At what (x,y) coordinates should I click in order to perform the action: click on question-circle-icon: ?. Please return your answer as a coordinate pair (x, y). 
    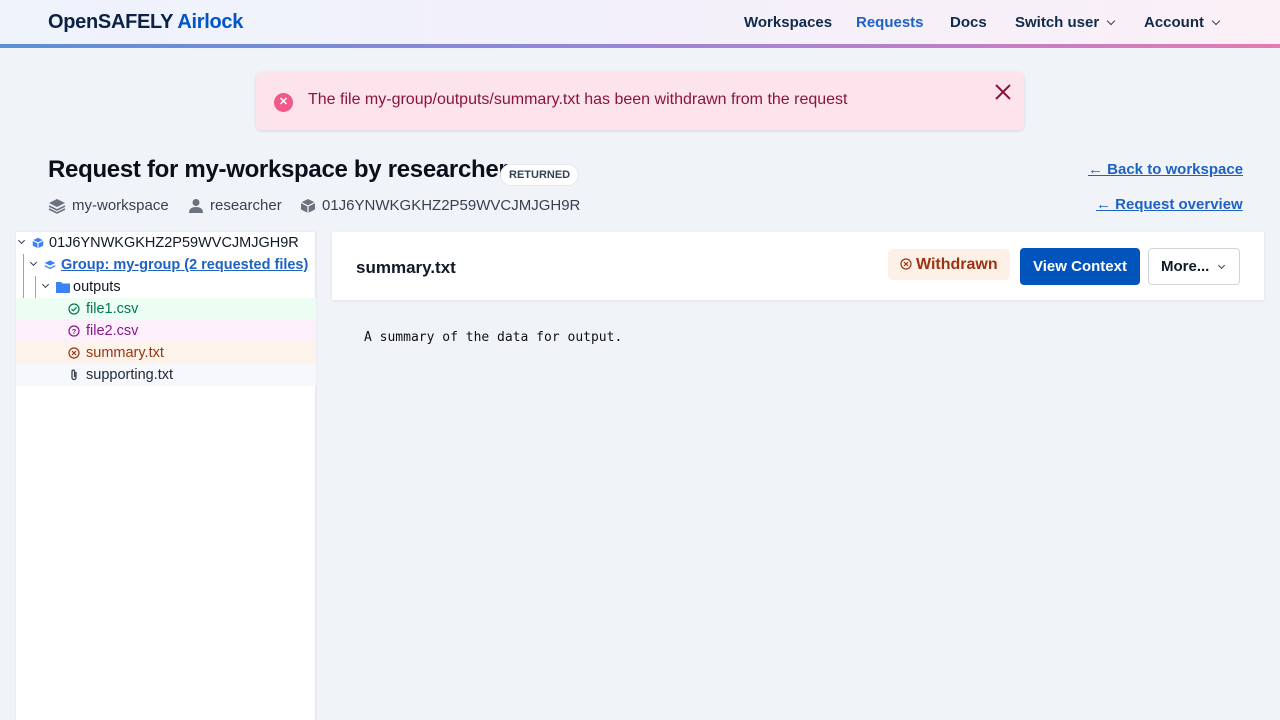
    Looking at the image, I should click on (74, 331).